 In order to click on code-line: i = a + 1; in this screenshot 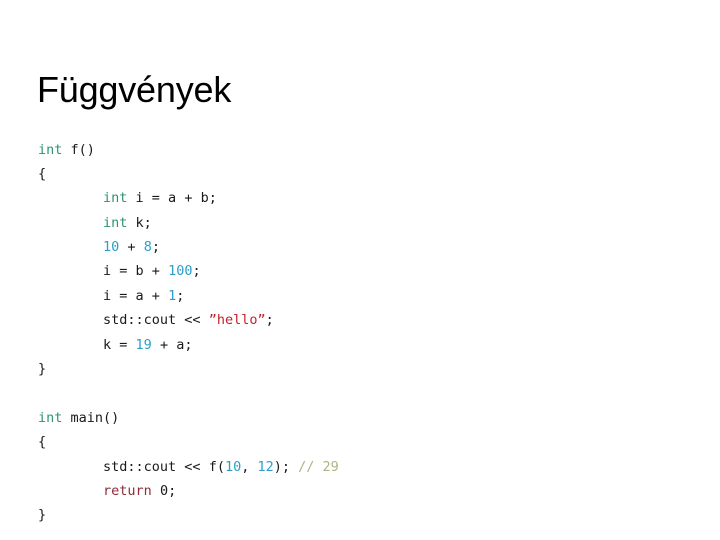, I will do `click(363, 296)`.